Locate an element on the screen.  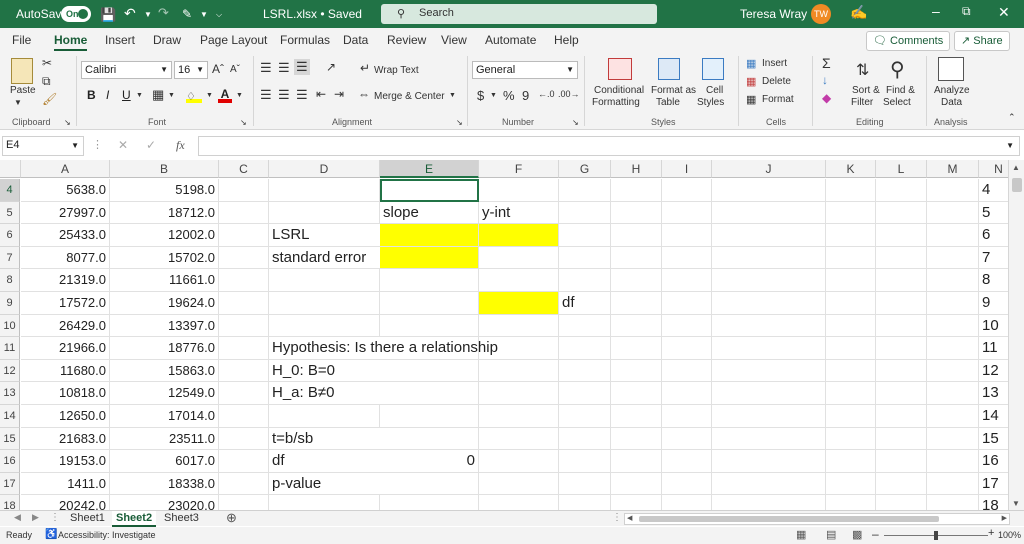
cell-m6 is located at coordinates (953, 235).